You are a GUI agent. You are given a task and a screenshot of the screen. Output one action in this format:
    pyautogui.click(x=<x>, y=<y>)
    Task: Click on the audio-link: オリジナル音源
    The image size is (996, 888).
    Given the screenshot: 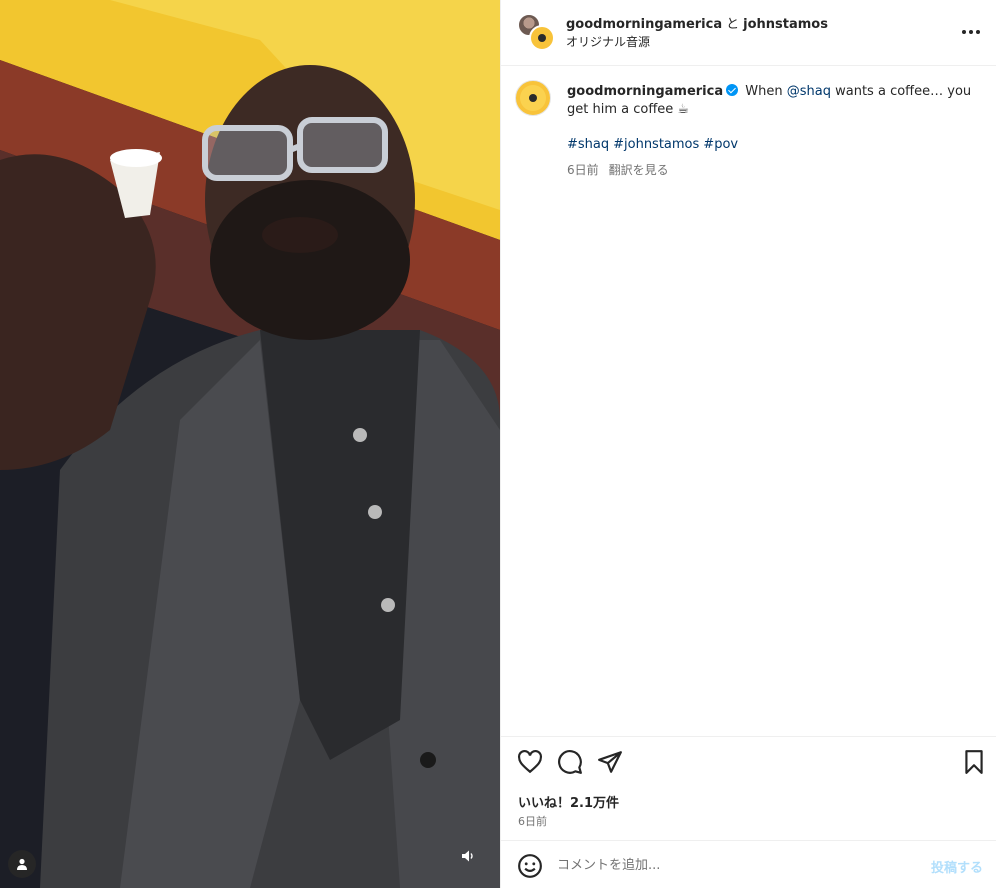 What is the action you would take?
    pyautogui.click(x=608, y=41)
    